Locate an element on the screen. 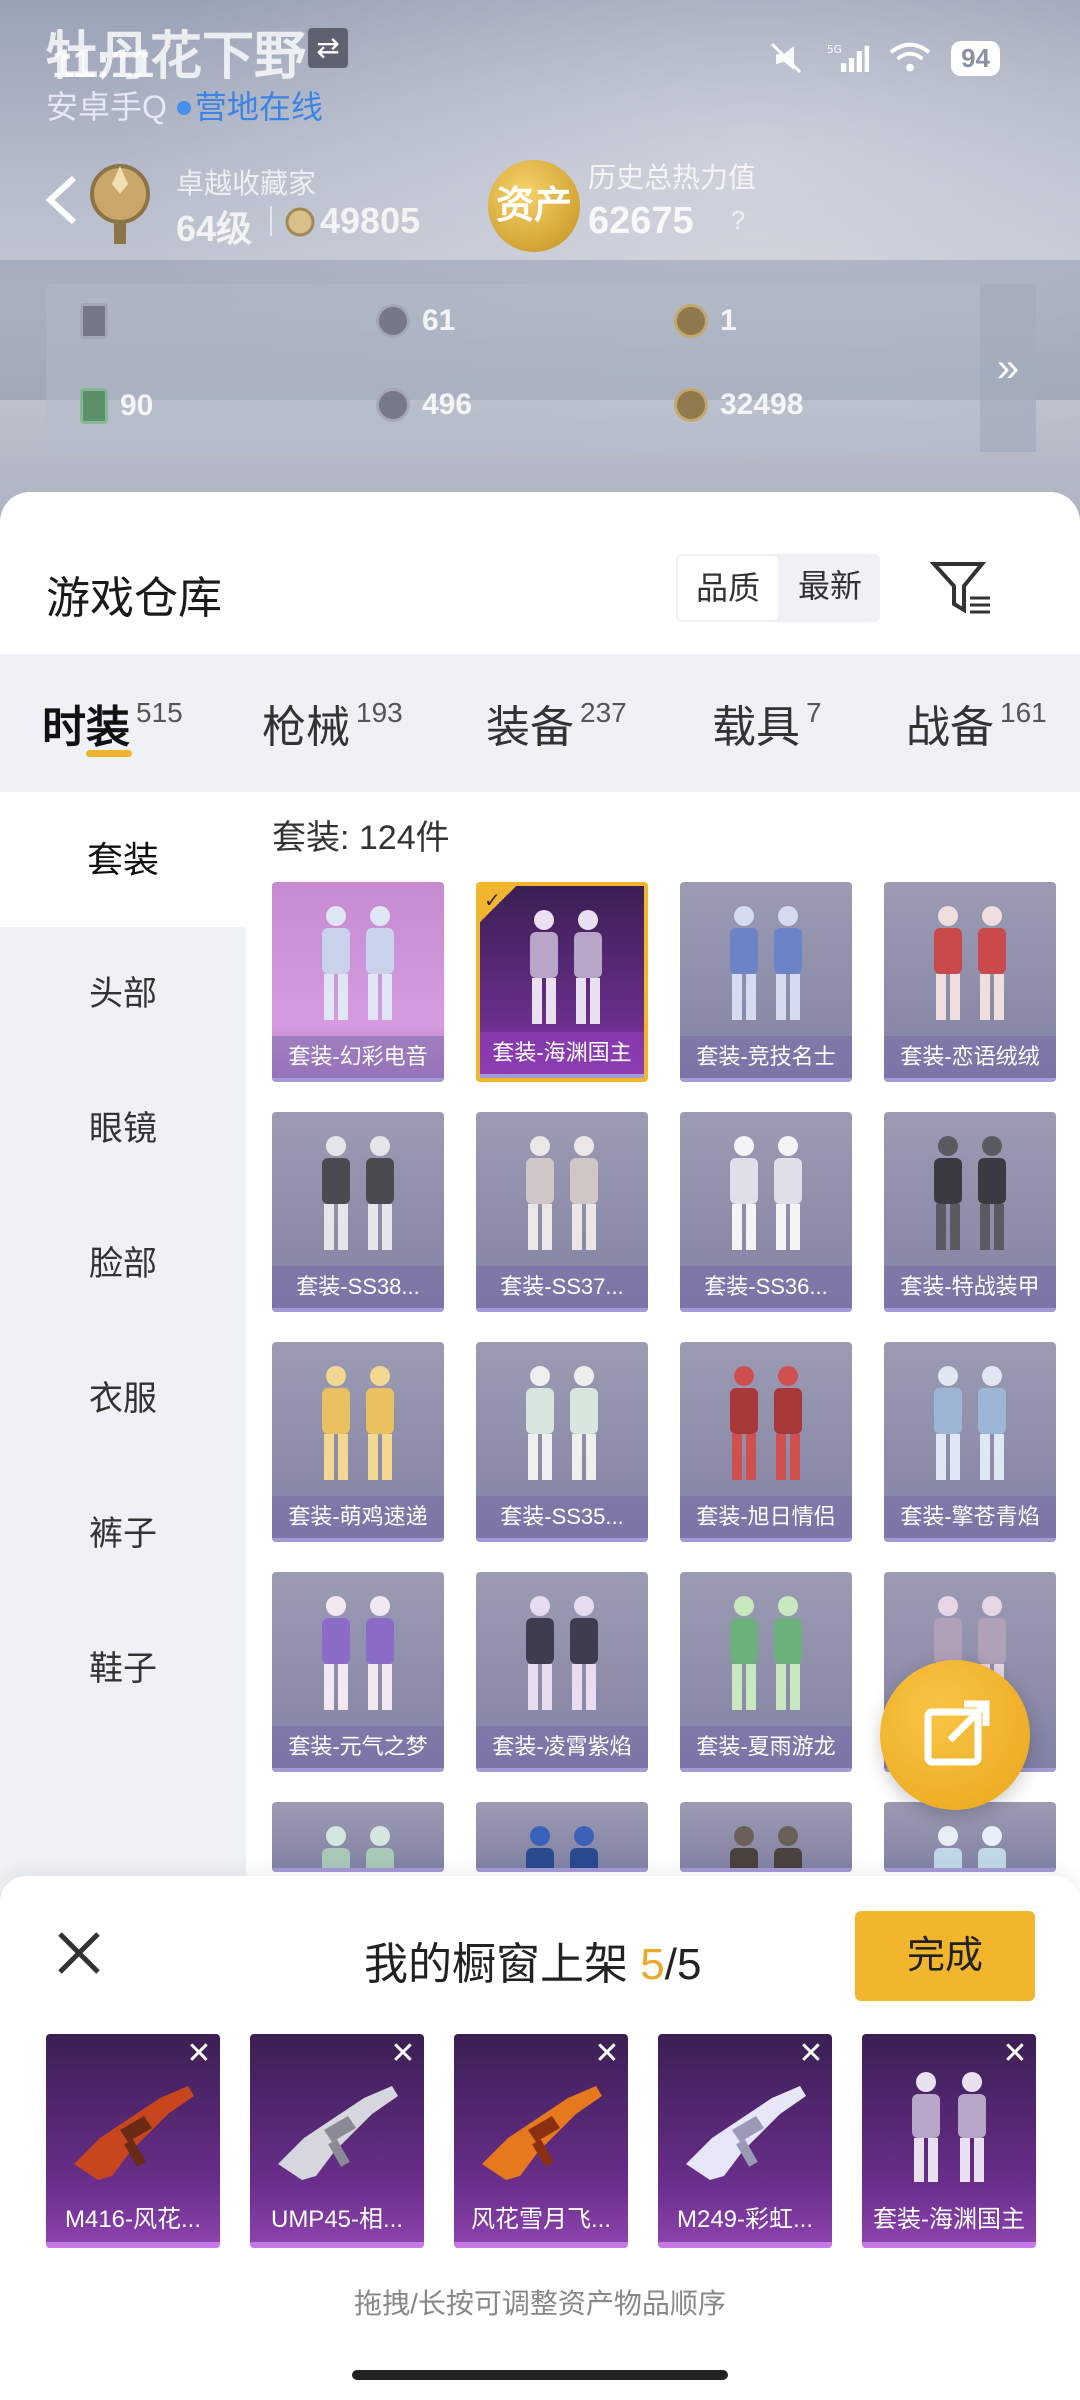 The height and width of the screenshot is (2400, 1080). tab-count: 515 is located at coordinates (159, 712).